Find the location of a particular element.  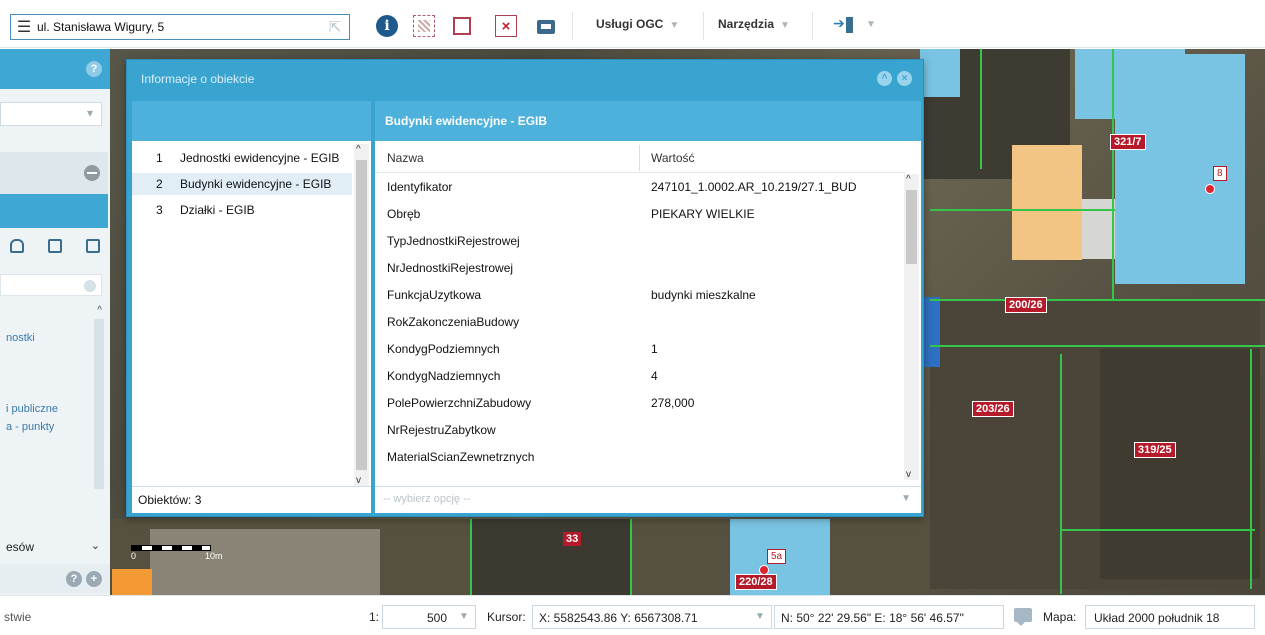

logout-icon is located at coordinates (843, 25).